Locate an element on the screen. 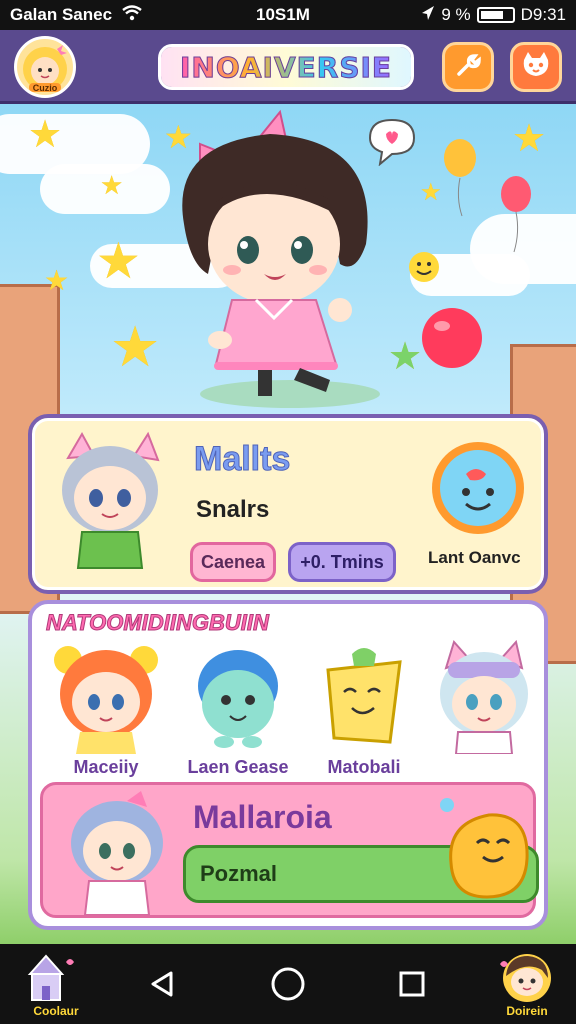 Image resolution: width=576 pixels, height=1024 pixels. cat-face-icon is located at coordinates (536, 67).